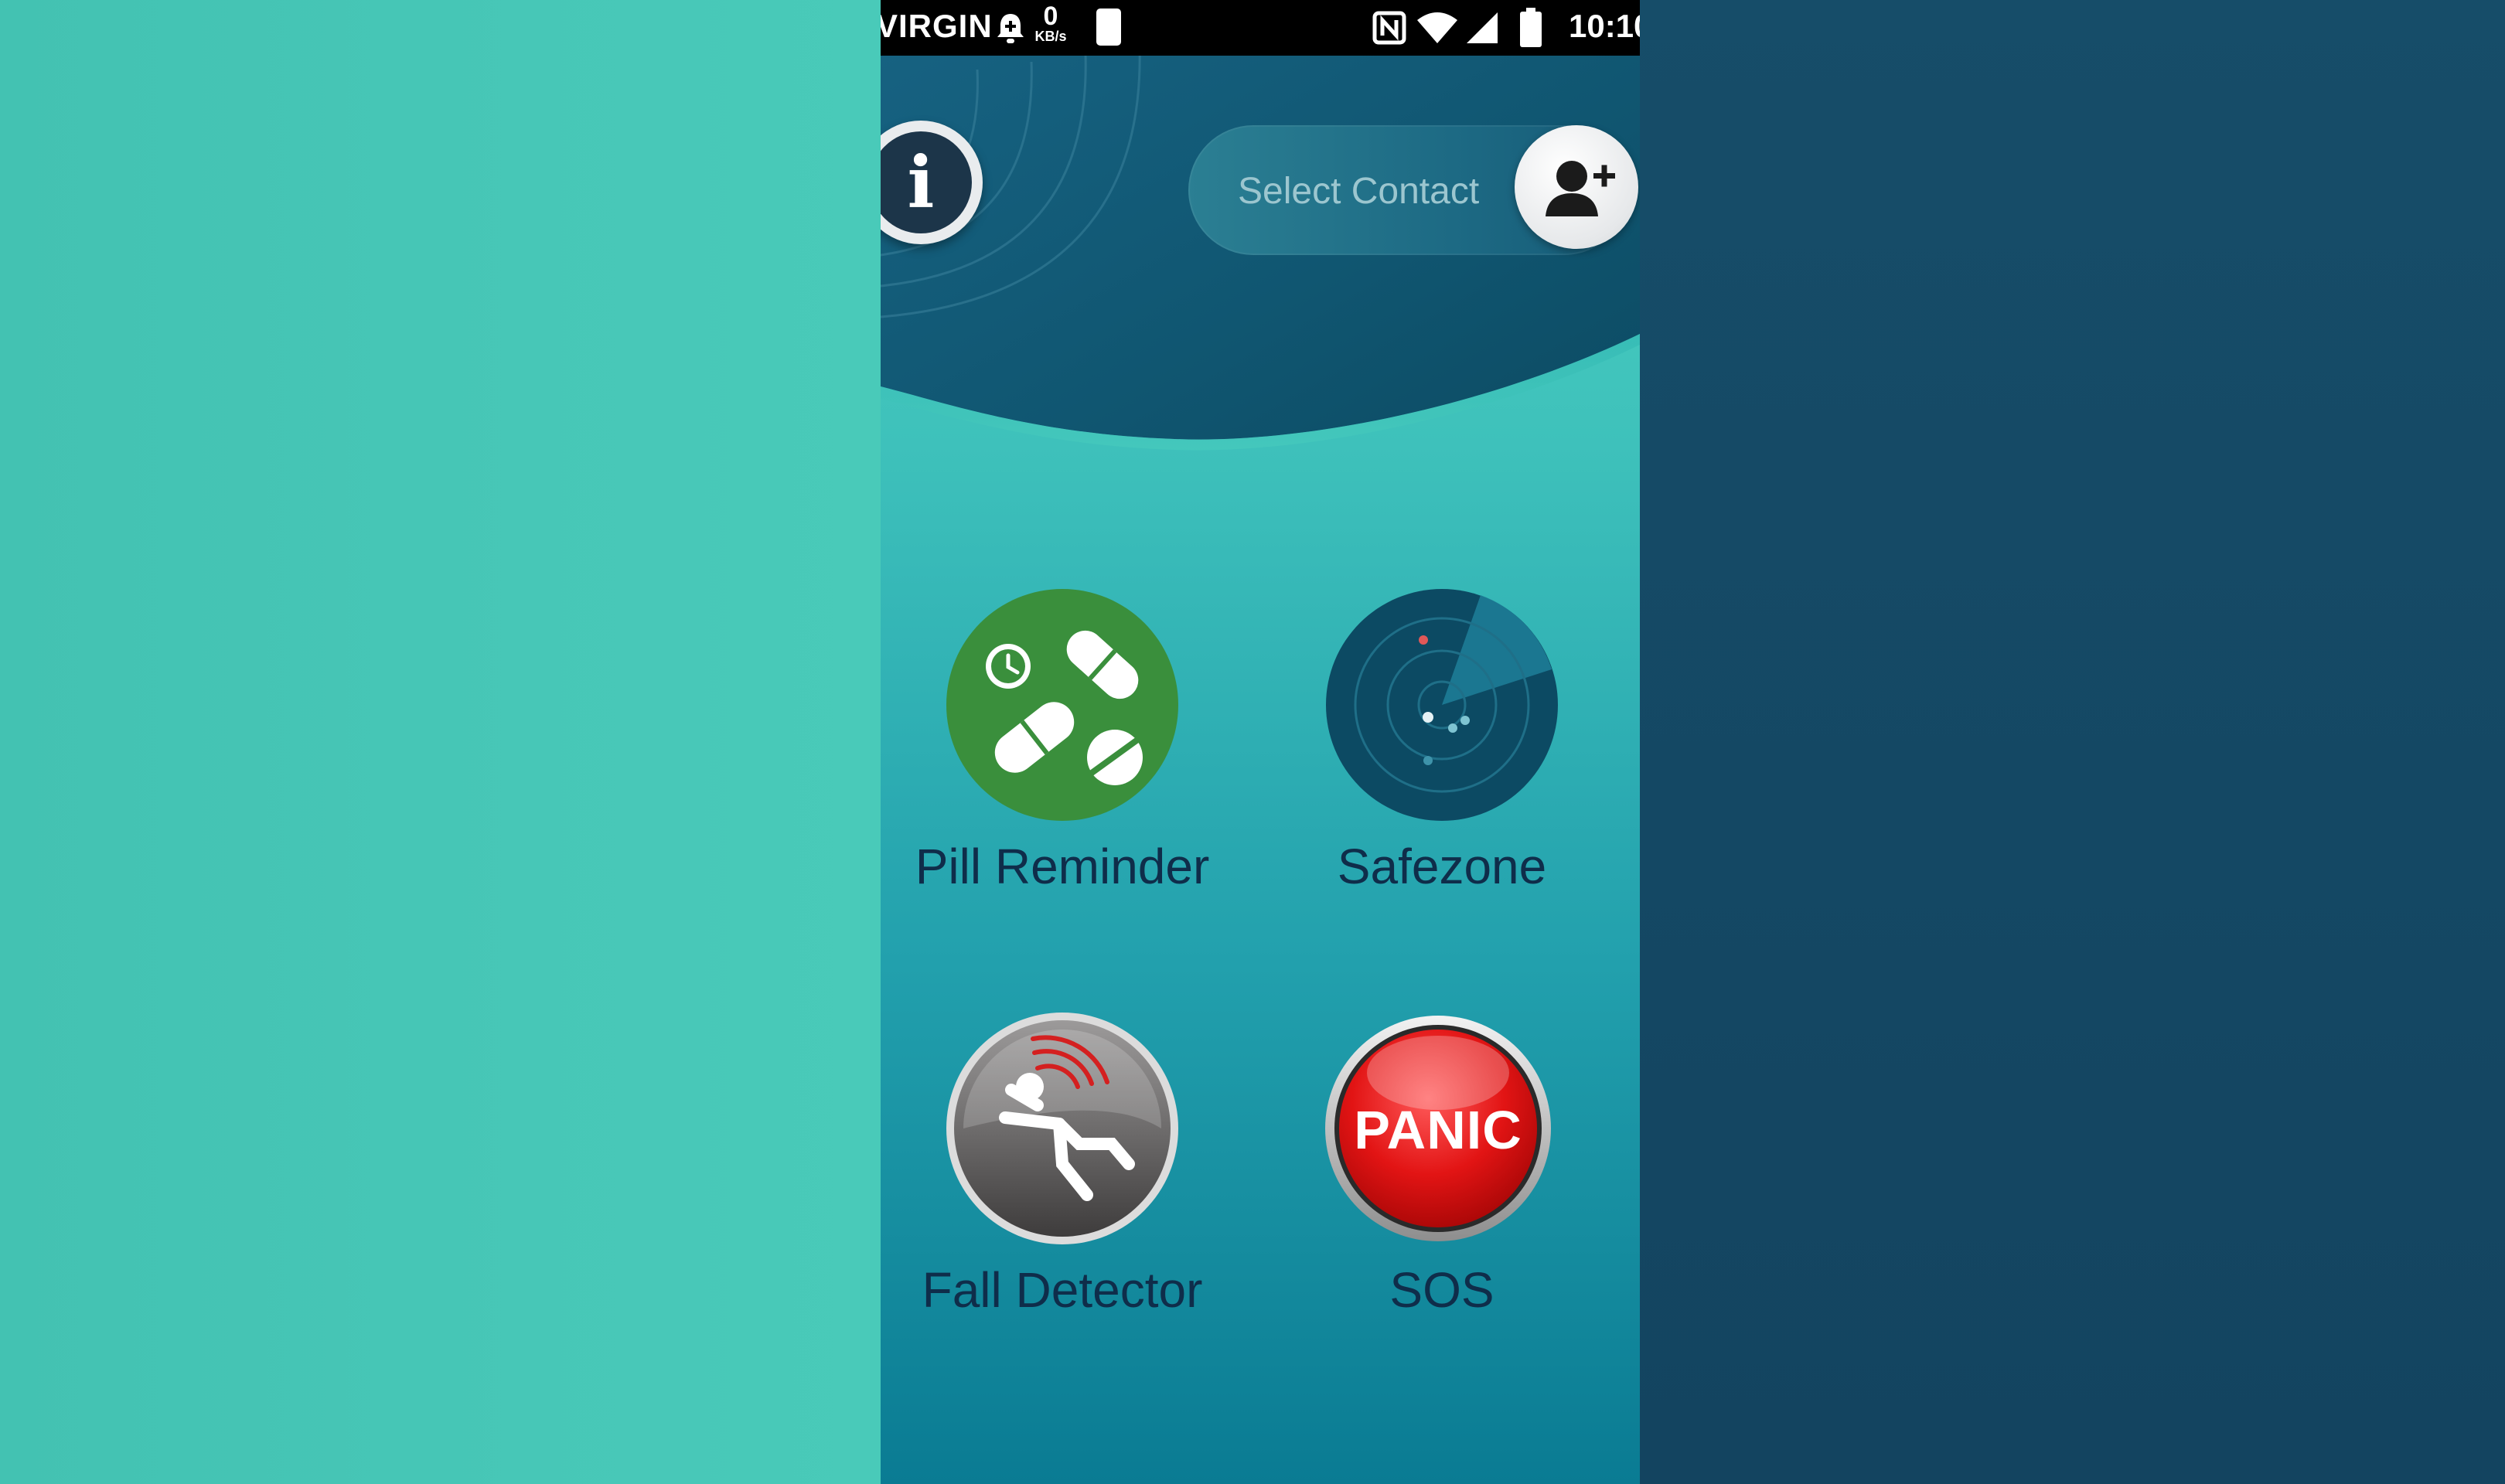 This screenshot has height=1484, width=2505. What do you see at coordinates (1442, 866) in the screenshot?
I see `safezone-label: Safezone` at bounding box center [1442, 866].